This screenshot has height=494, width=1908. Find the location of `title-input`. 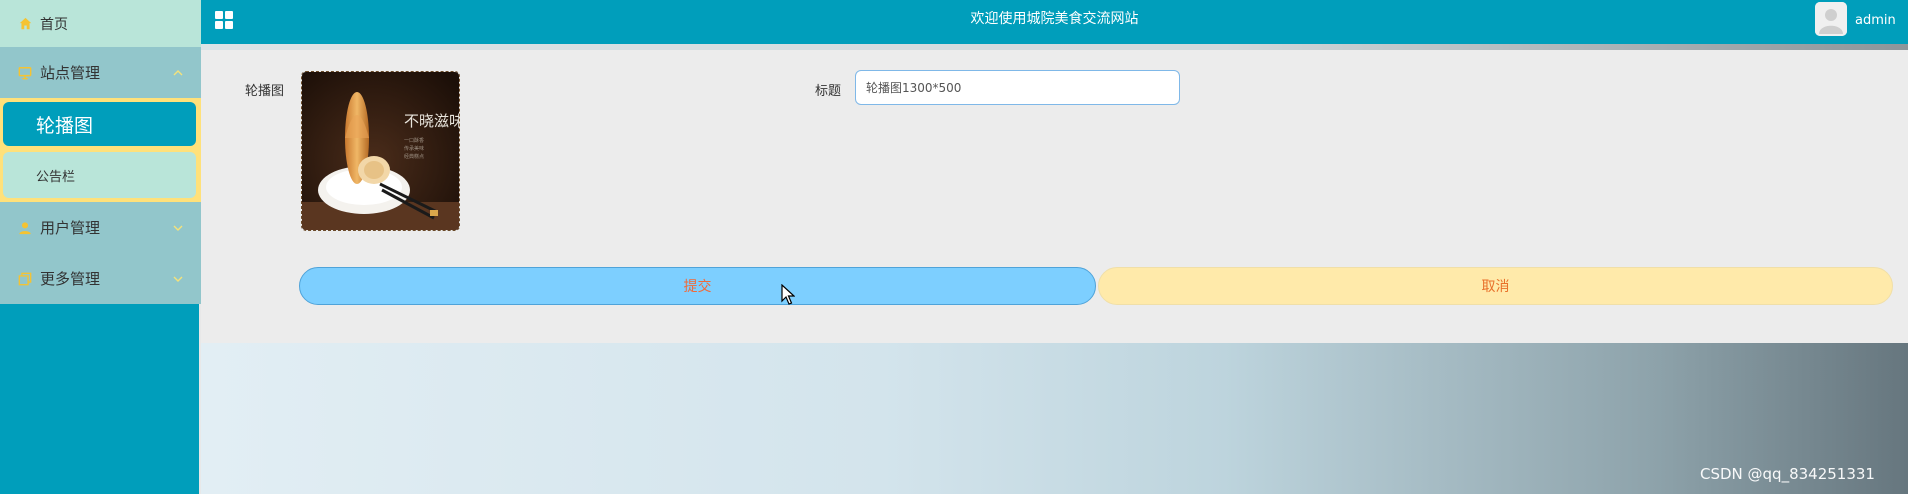

title-input is located at coordinates (1017, 87).